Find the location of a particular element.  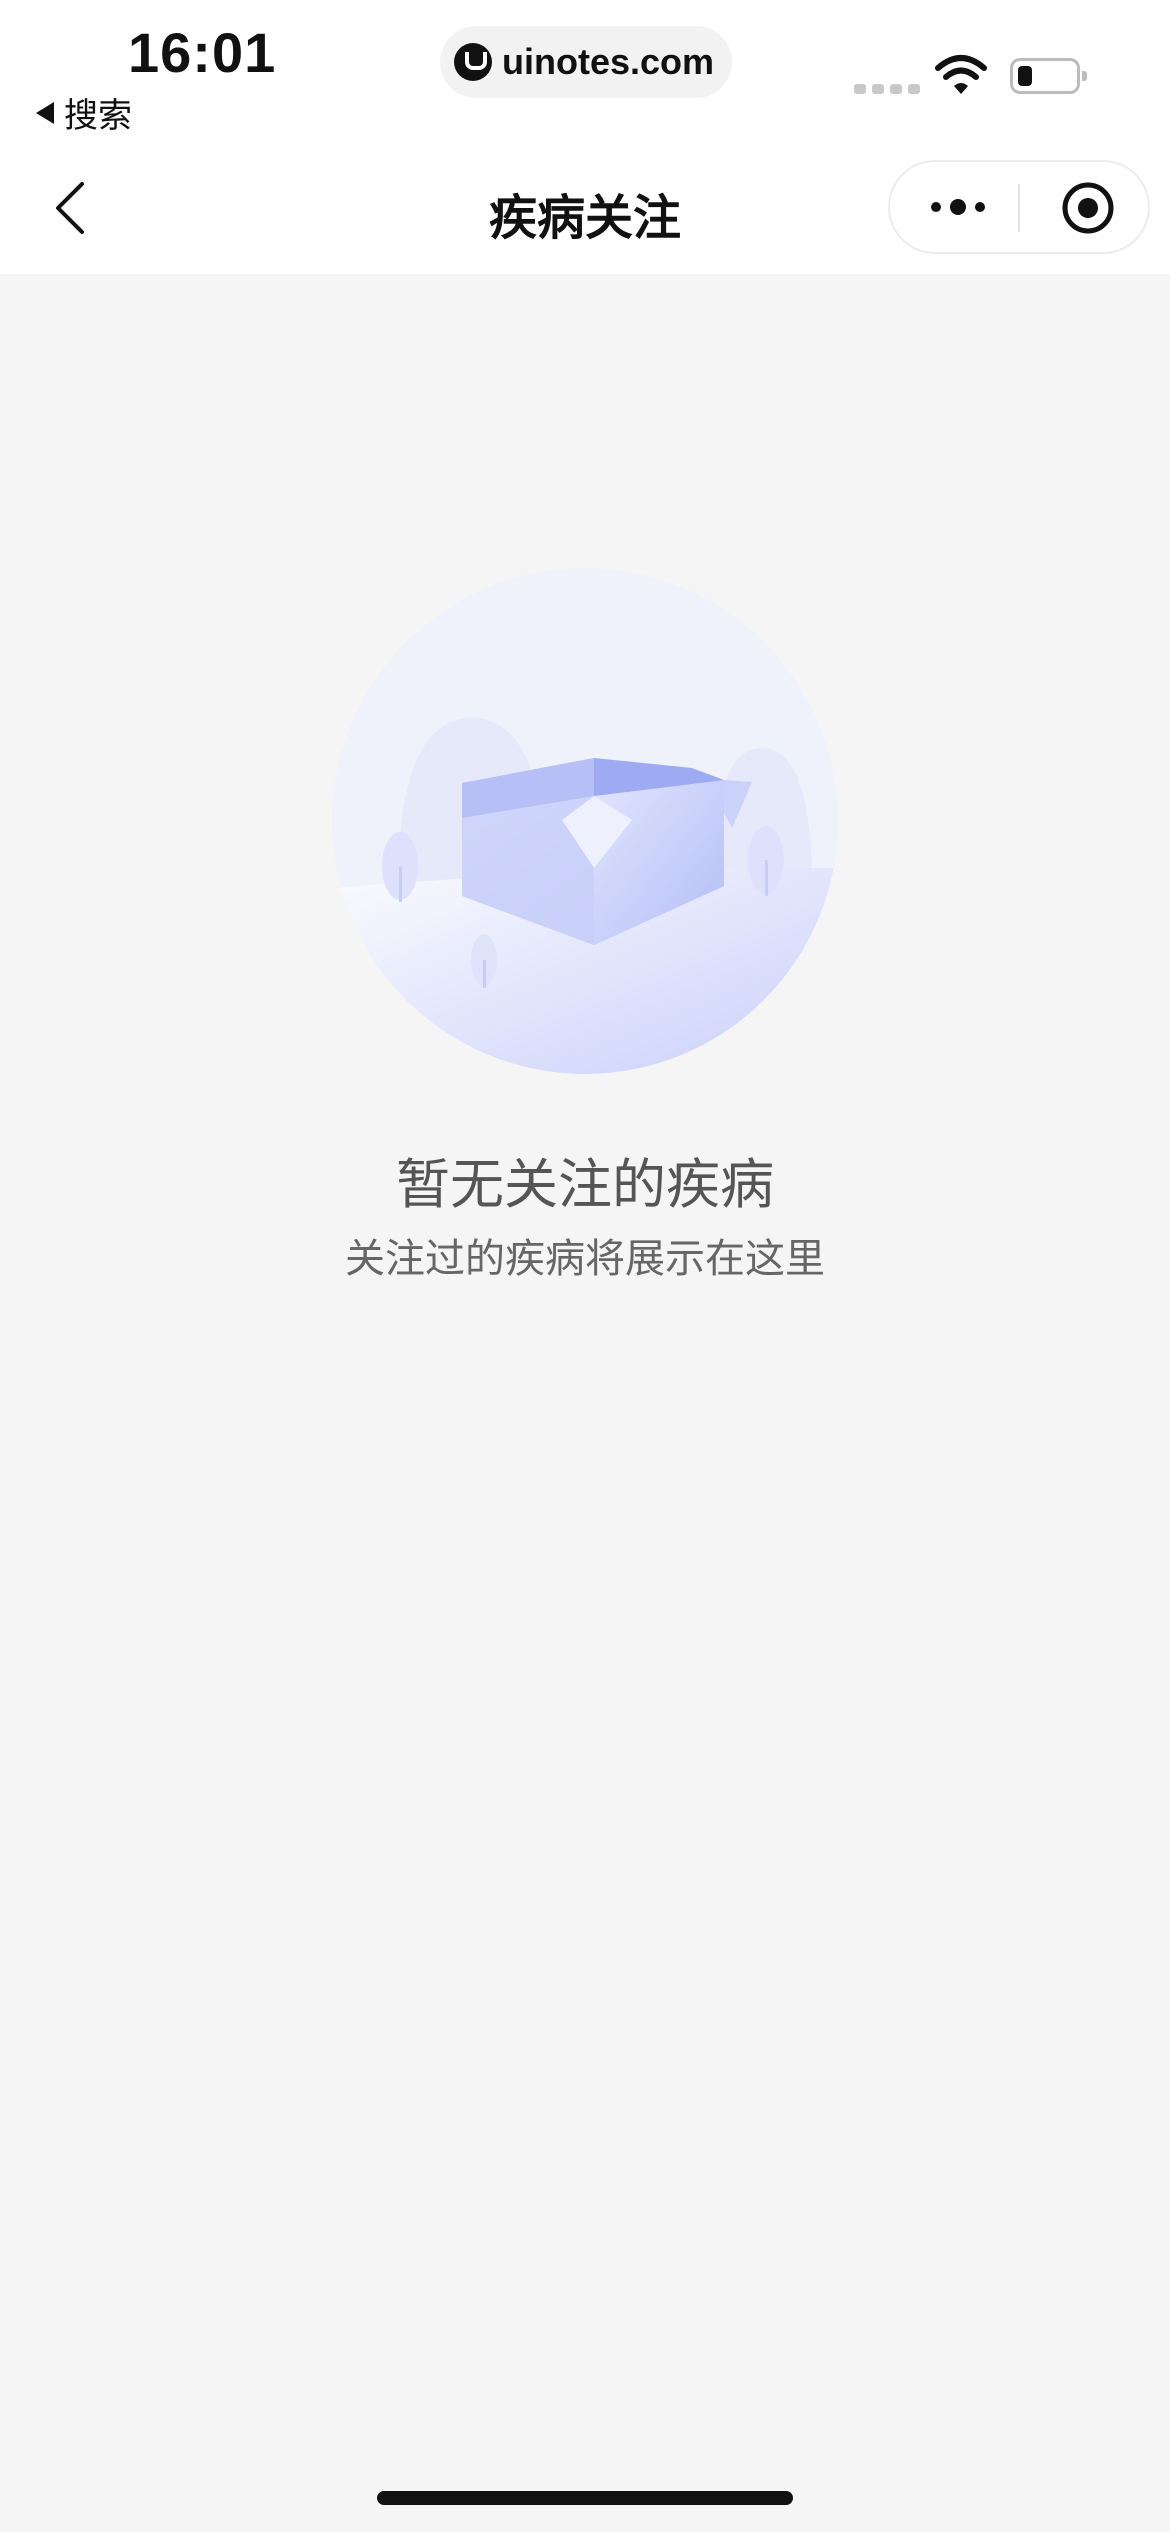

battery-icon is located at coordinates (1048, 76).